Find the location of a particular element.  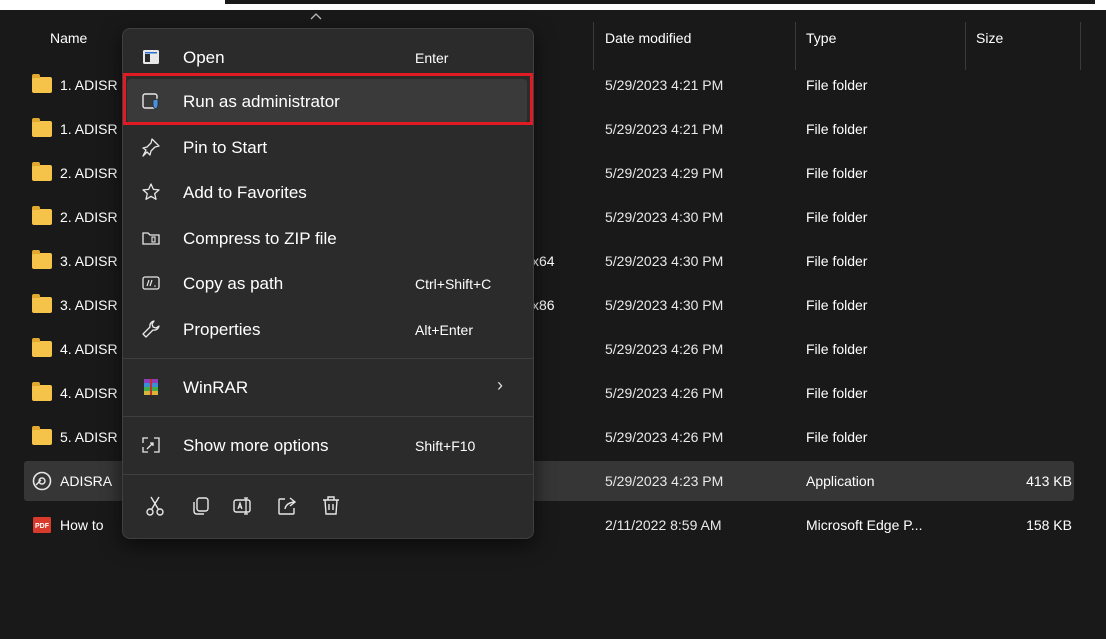

menu-item-label: Compress to ZIP file is located at coordinates (260, 238).